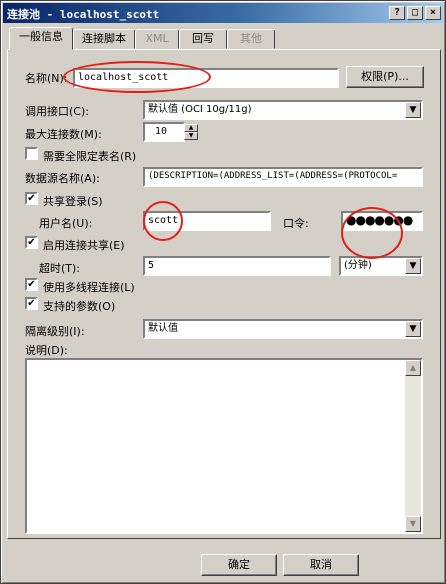  Describe the element at coordinates (415, 13) in the screenshot. I see `maximize-button: □` at that location.